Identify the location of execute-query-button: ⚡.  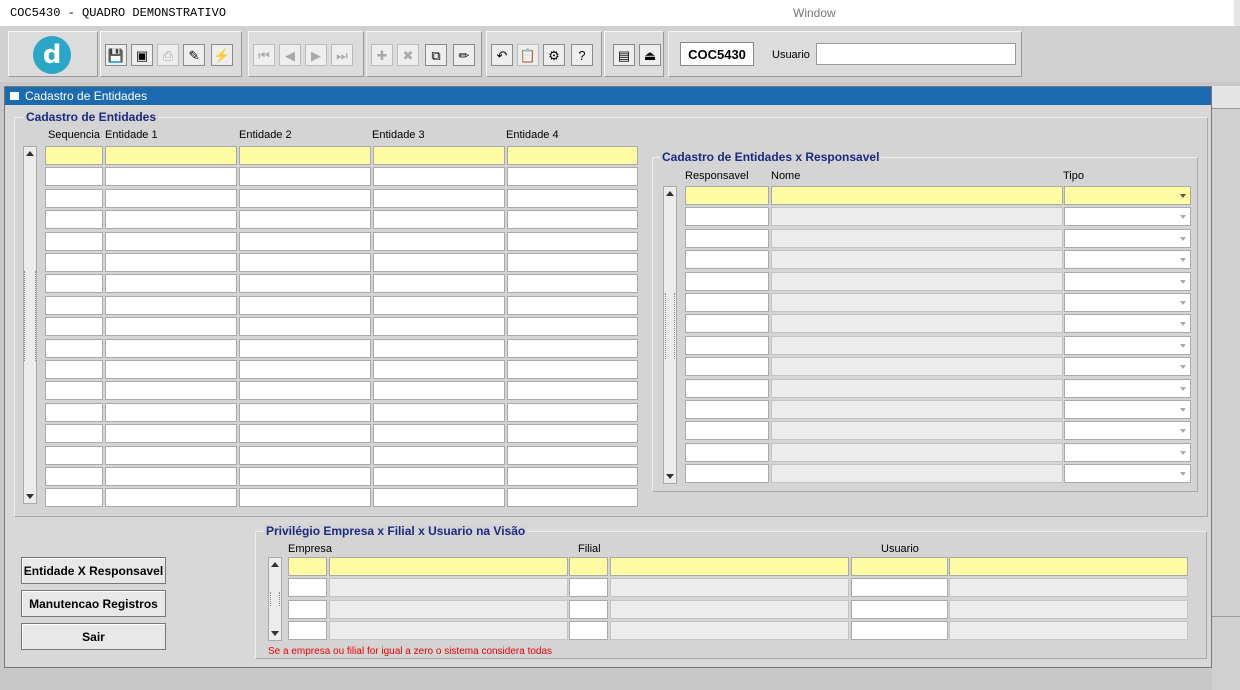
(222, 55).